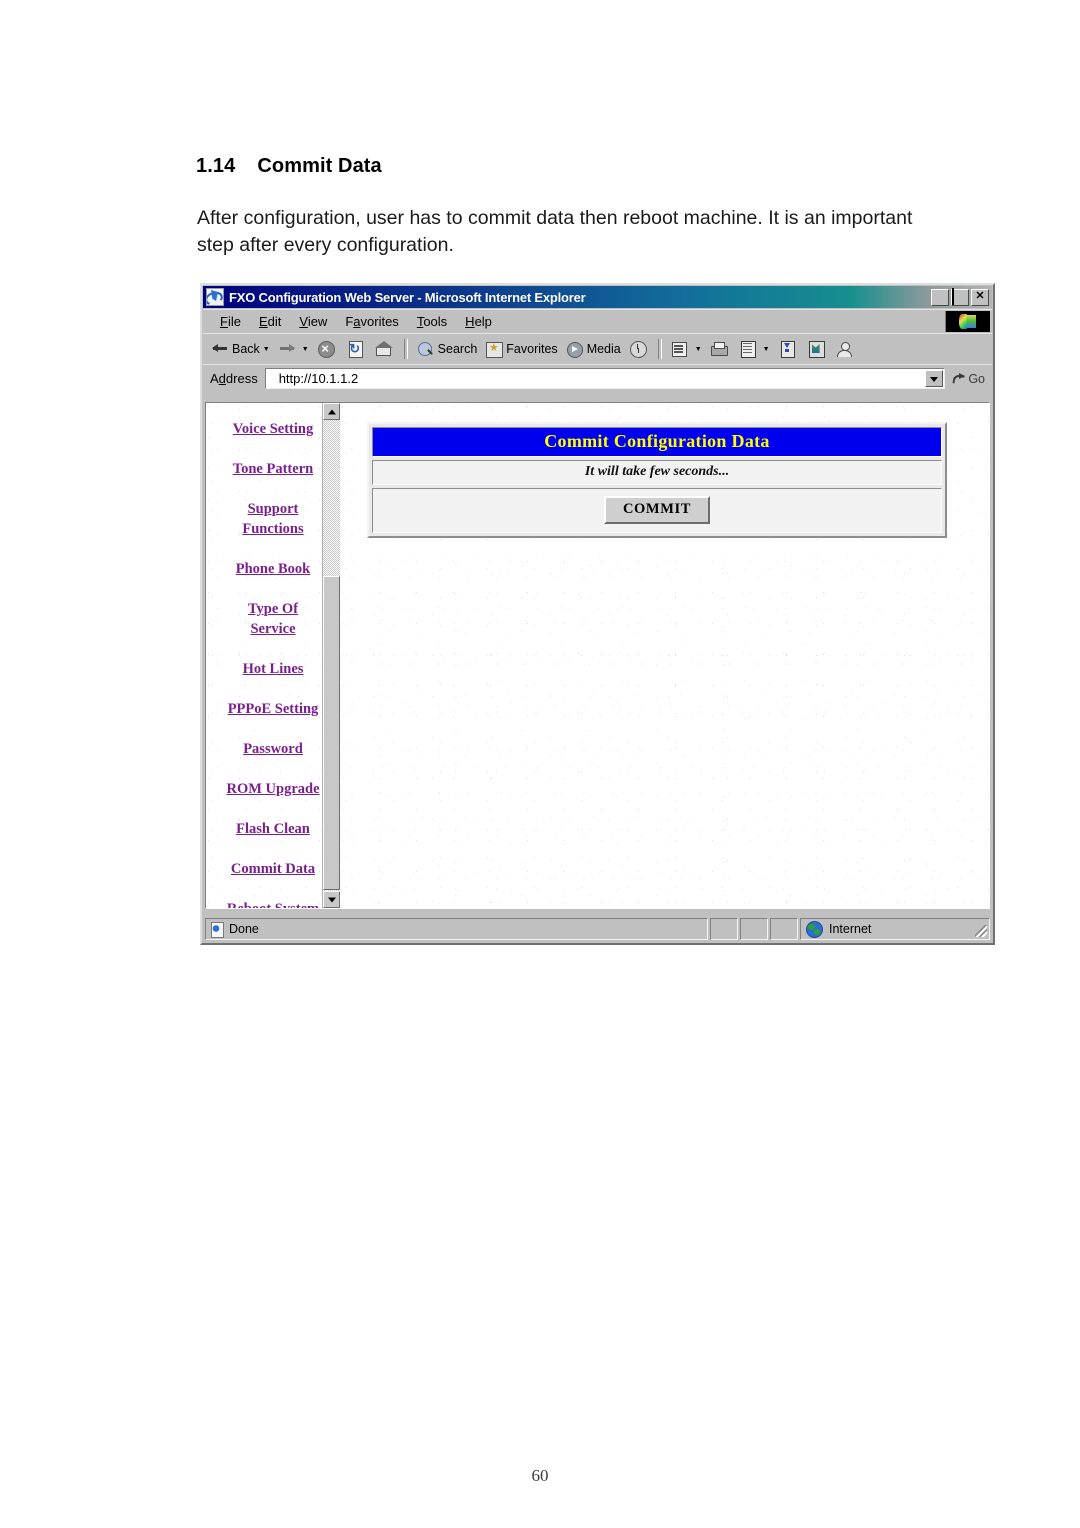 The width and height of the screenshot is (1080, 1528). I want to click on sidebar-item-pppoe-setting: PPPoE Setting, so click(273, 709).